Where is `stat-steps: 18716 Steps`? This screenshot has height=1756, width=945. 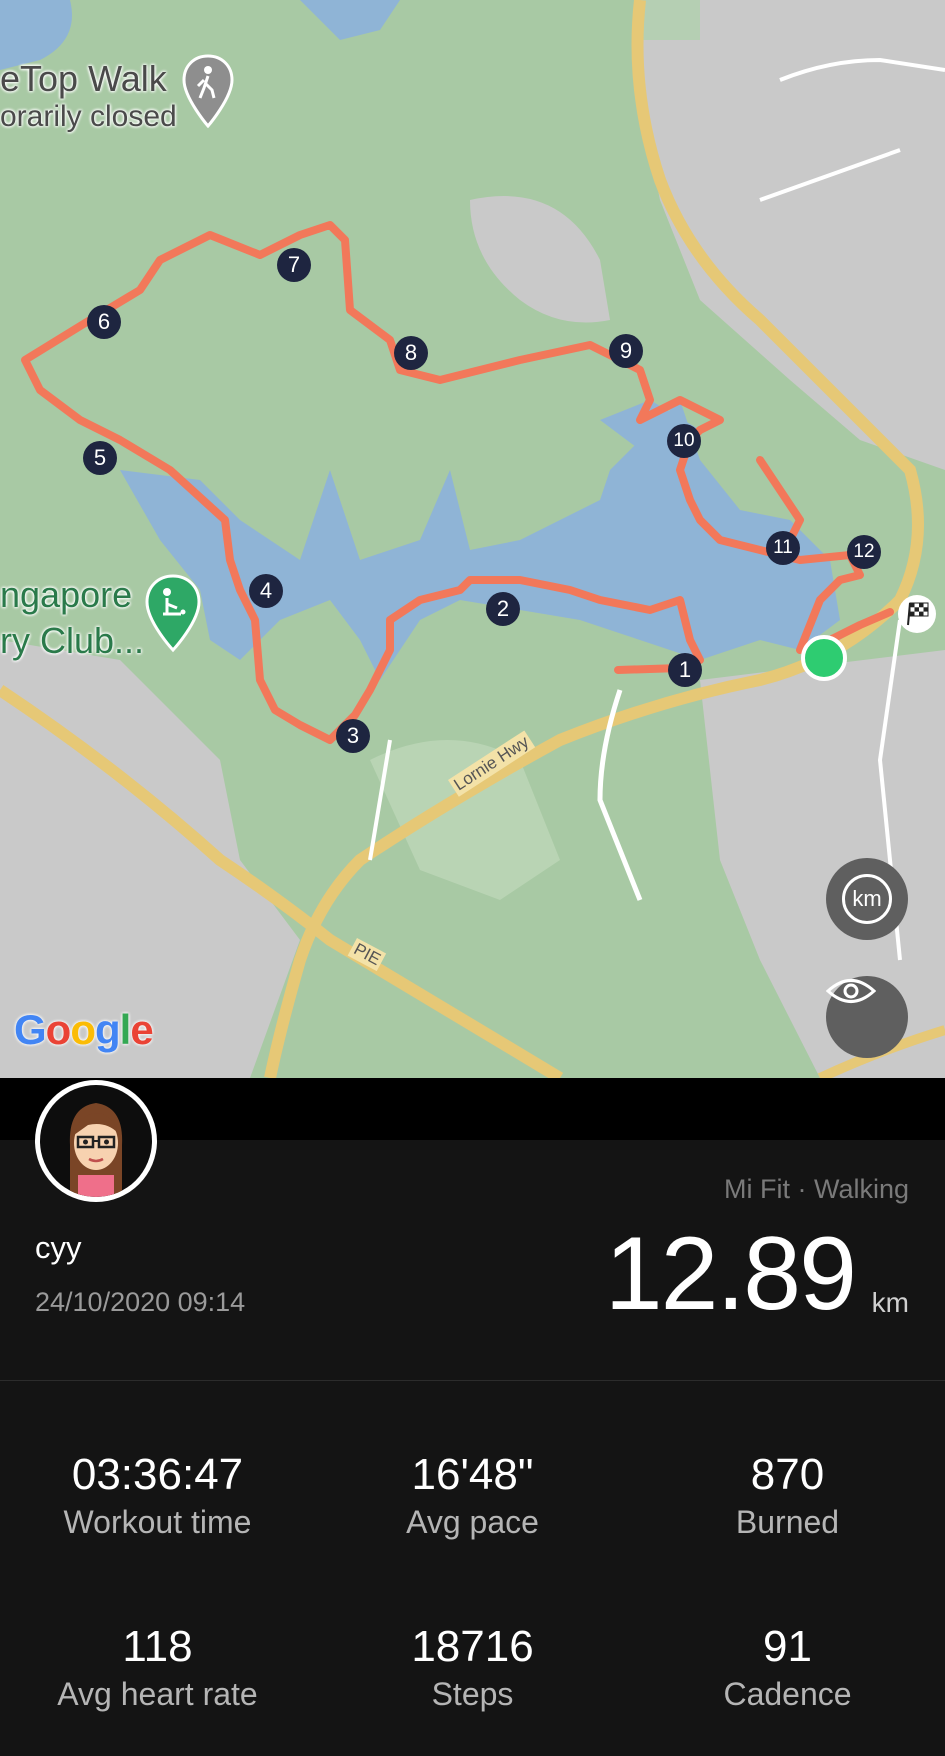
stat-steps: 18716 Steps is located at coordinates (472, 1667).